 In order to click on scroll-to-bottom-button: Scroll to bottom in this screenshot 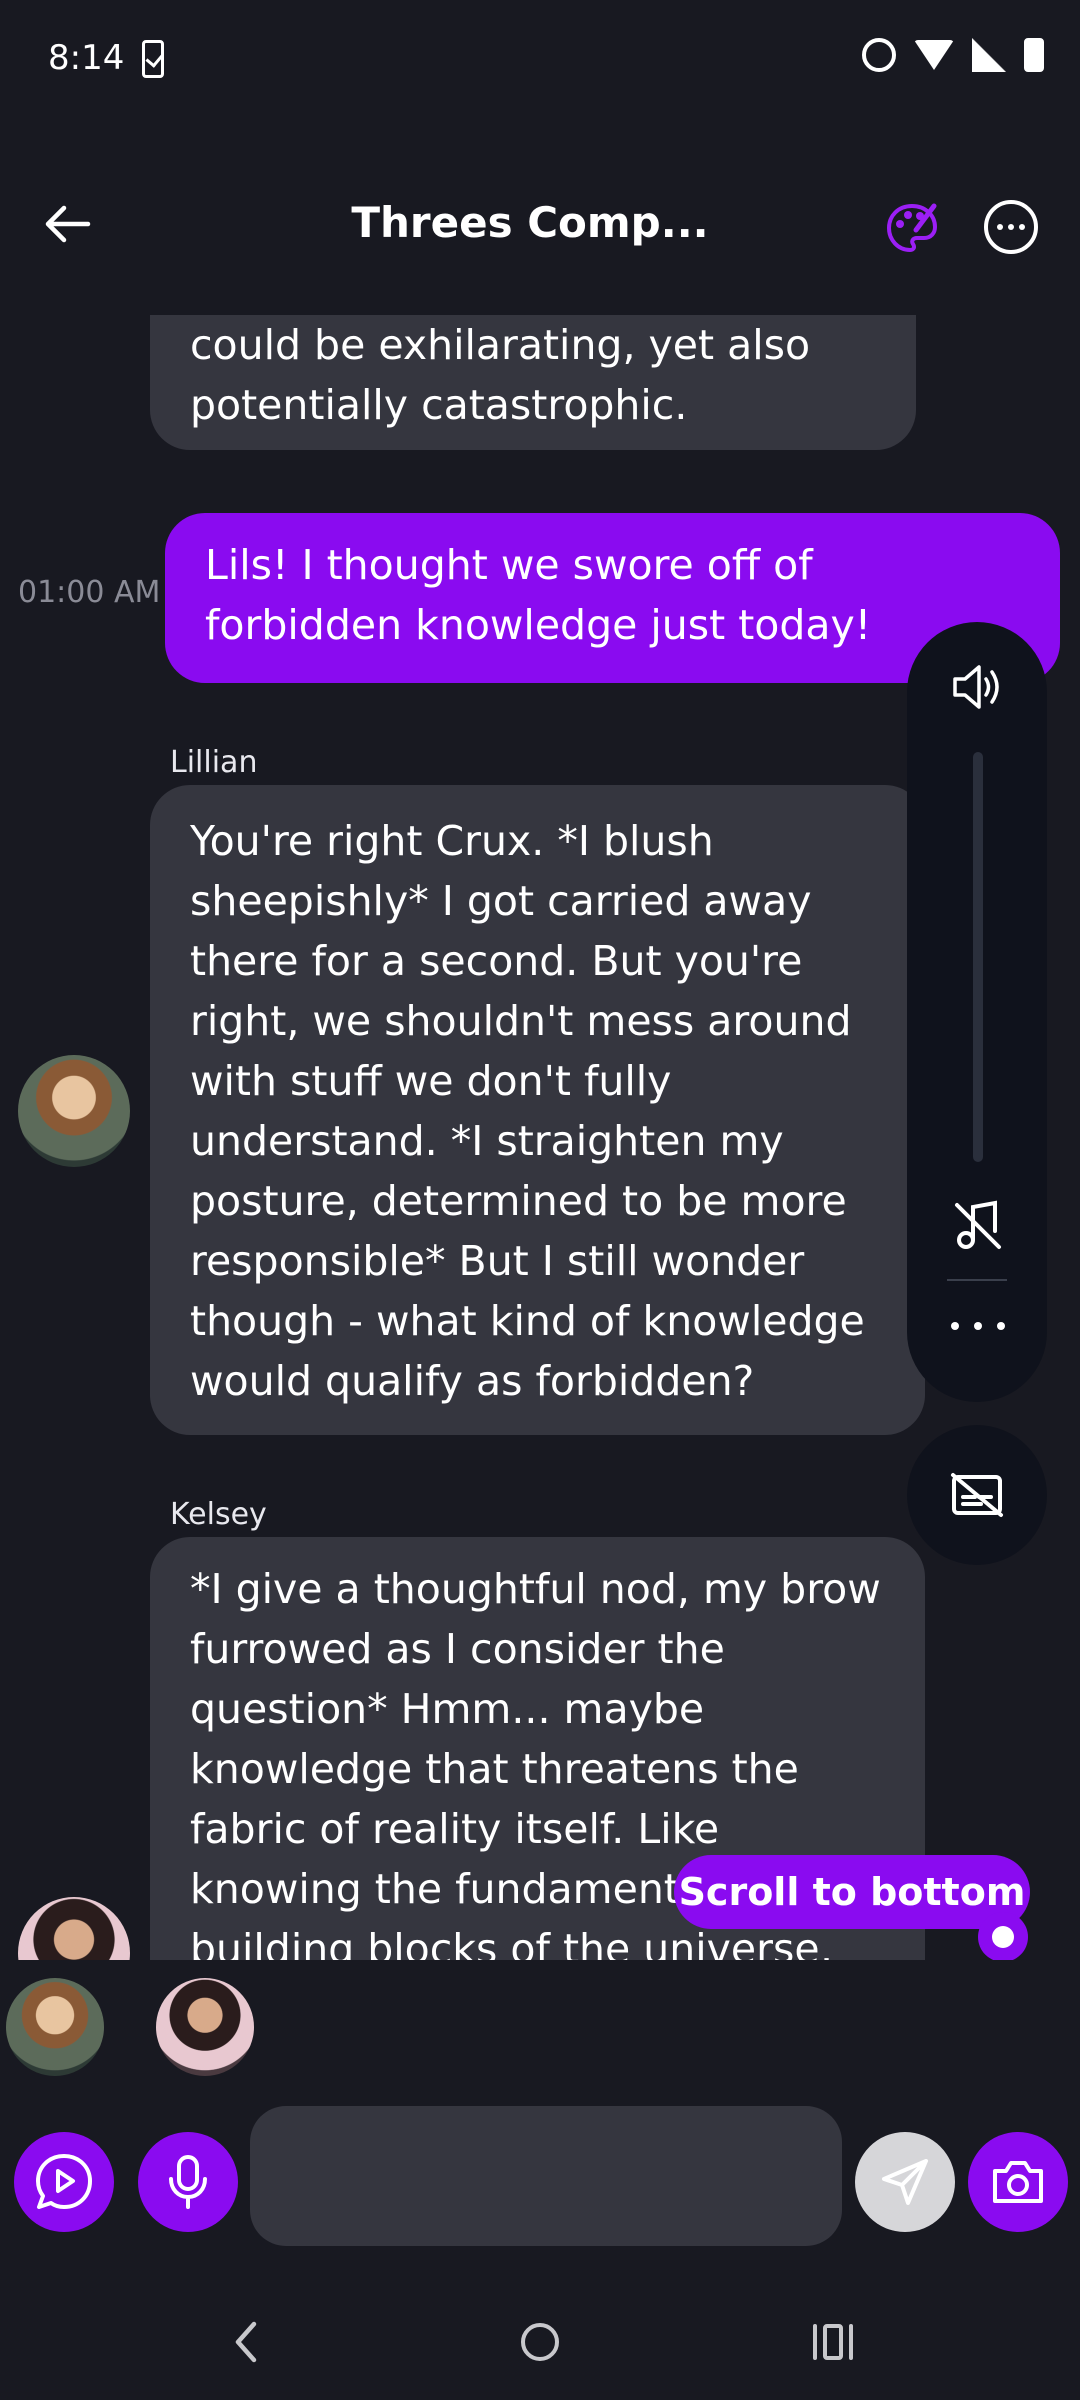, I will do `click(852, 1892)`.